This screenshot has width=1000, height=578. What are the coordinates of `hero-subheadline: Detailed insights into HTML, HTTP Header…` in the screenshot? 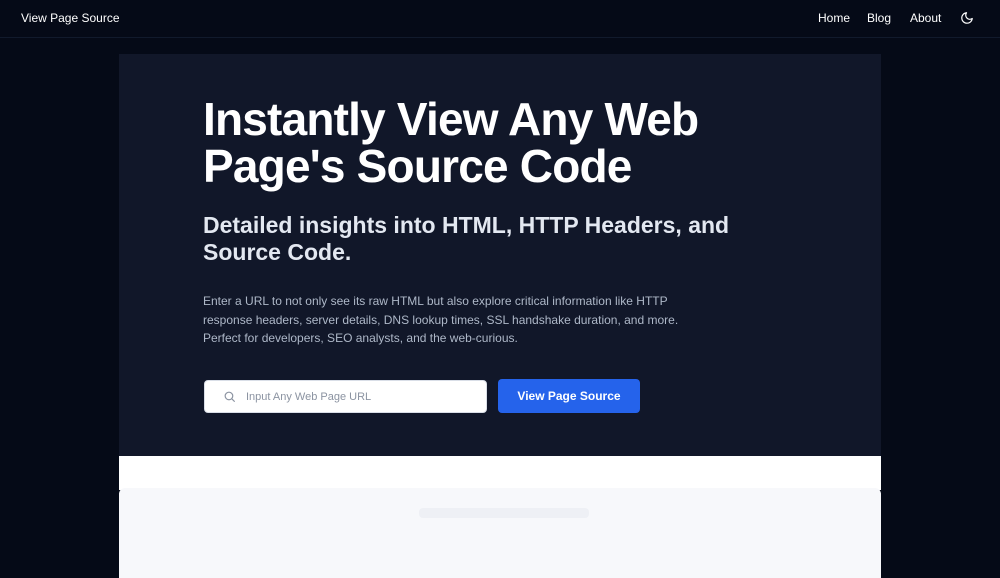 It's located at (466, 238).